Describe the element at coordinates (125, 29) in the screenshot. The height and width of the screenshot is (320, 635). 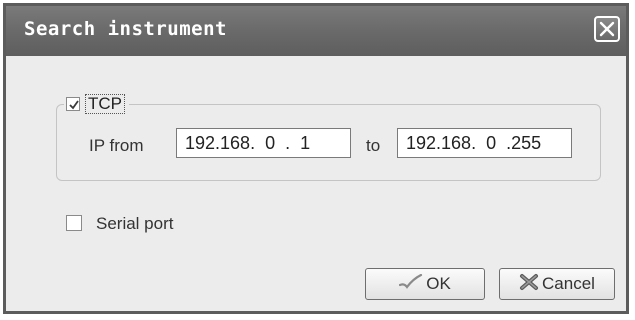
I see `dialog-title: Search instrument` at that location.